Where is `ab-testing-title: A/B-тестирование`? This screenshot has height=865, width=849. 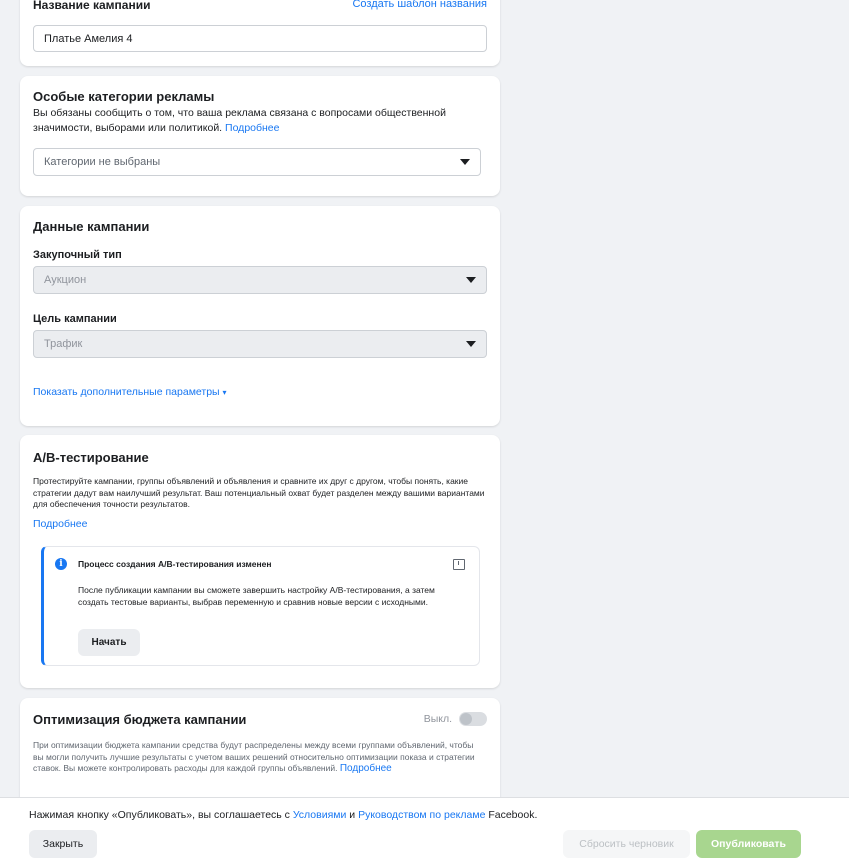
ab-testing-title: A/B-тестирование is located at coordinates (91, 457).